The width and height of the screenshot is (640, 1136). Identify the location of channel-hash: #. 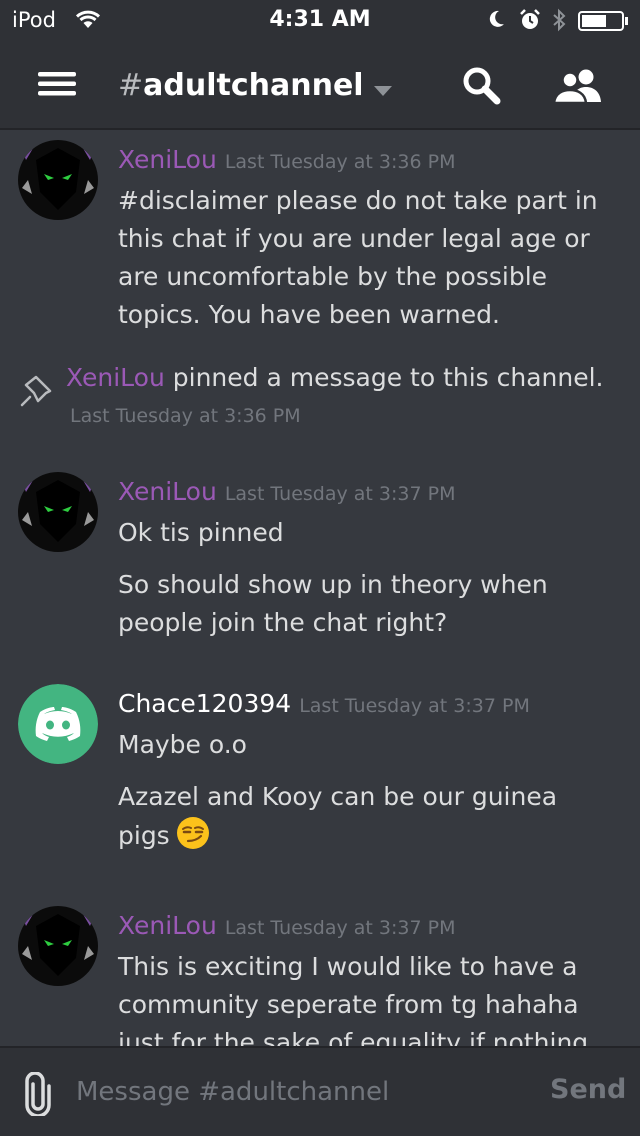
(131, 85).